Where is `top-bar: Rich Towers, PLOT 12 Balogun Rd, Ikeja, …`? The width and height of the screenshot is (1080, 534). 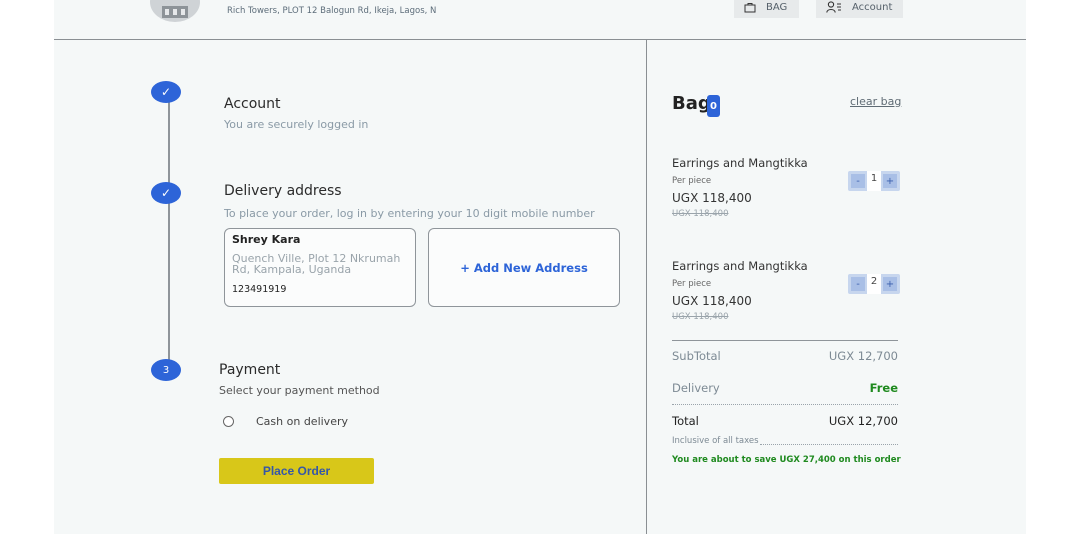
top-bar: Rich Towers, PLOT 12 Balogun Rd, Ikeja, … is located at coordinates (540, 20).